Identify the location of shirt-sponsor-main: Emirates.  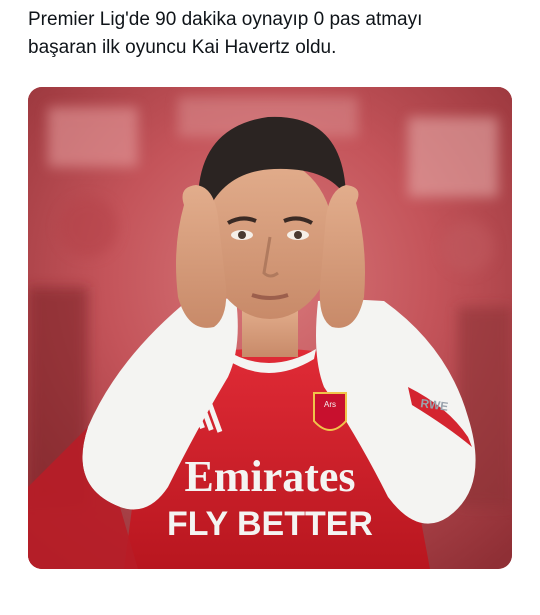
(269, 476).